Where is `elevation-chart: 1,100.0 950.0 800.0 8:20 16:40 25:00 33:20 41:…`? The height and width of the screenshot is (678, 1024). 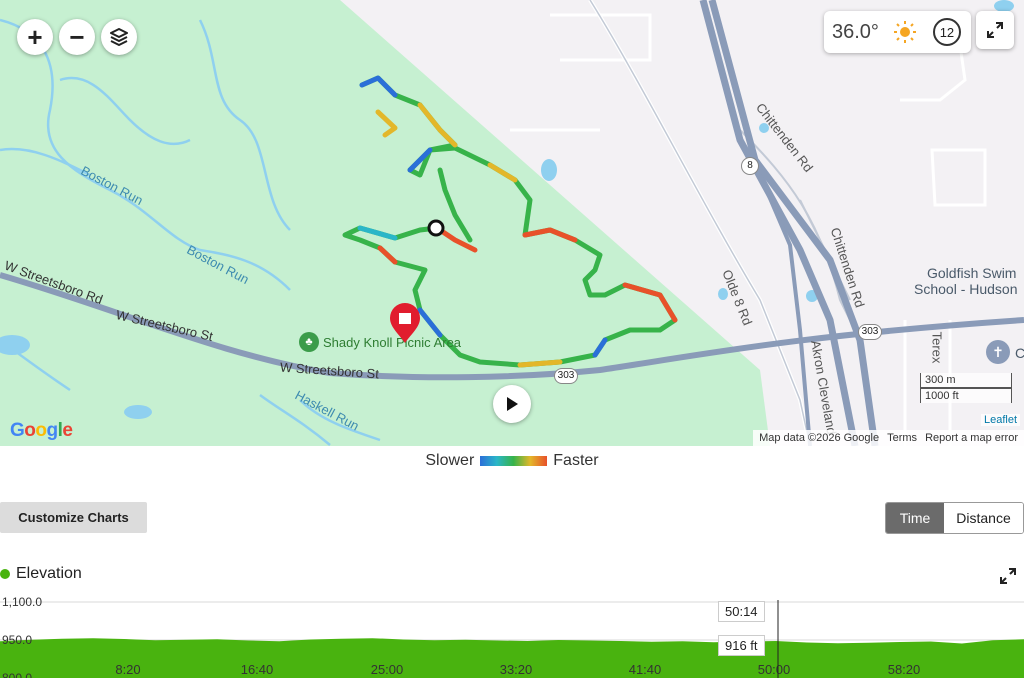
elevation-chart: 1,100.0 950.0 800.0 8:20 16:40 25:00 33:20 41:… is located at coordinates (512, 635).